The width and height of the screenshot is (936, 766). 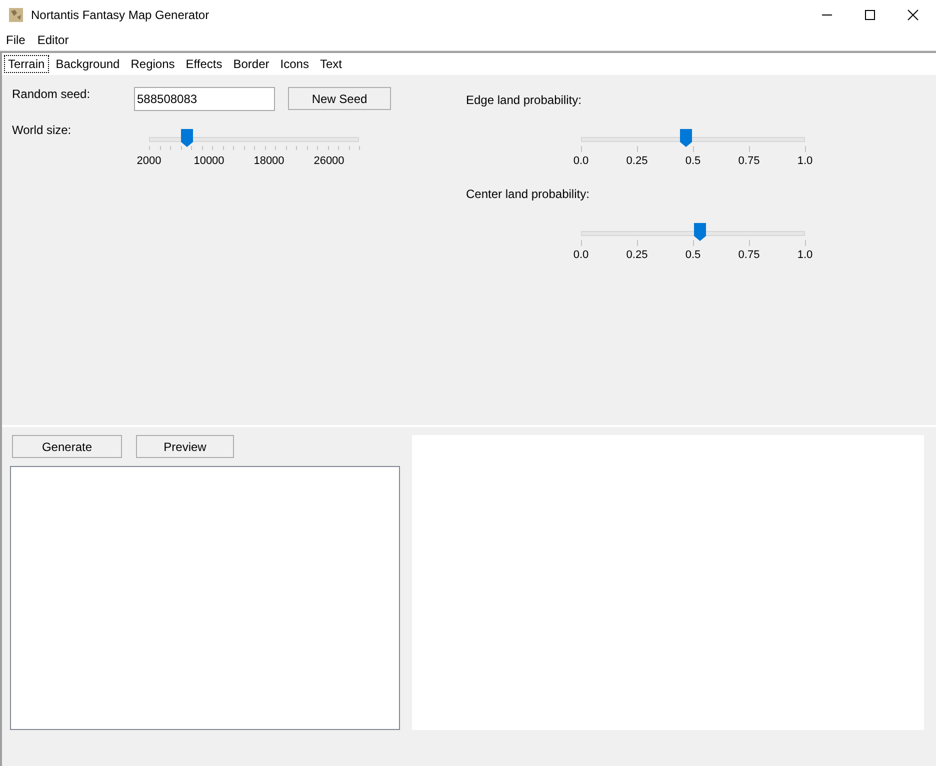 I want to click on maximize-icon, so click(x=870, y=15).